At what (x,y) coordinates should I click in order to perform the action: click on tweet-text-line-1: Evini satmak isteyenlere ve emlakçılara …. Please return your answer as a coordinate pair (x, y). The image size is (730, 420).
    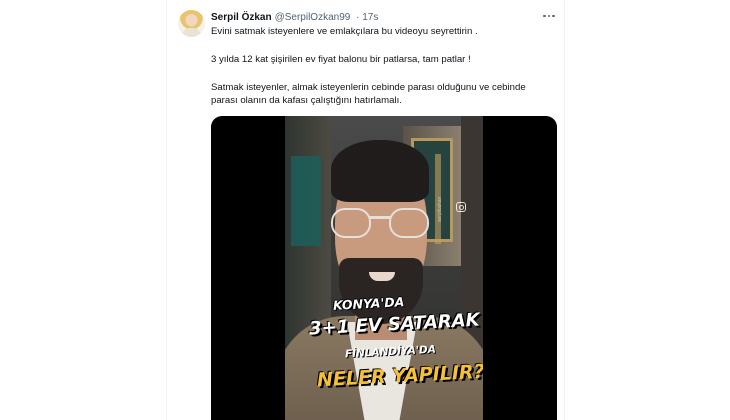
    Looking at the image, I should click on (344, 31).